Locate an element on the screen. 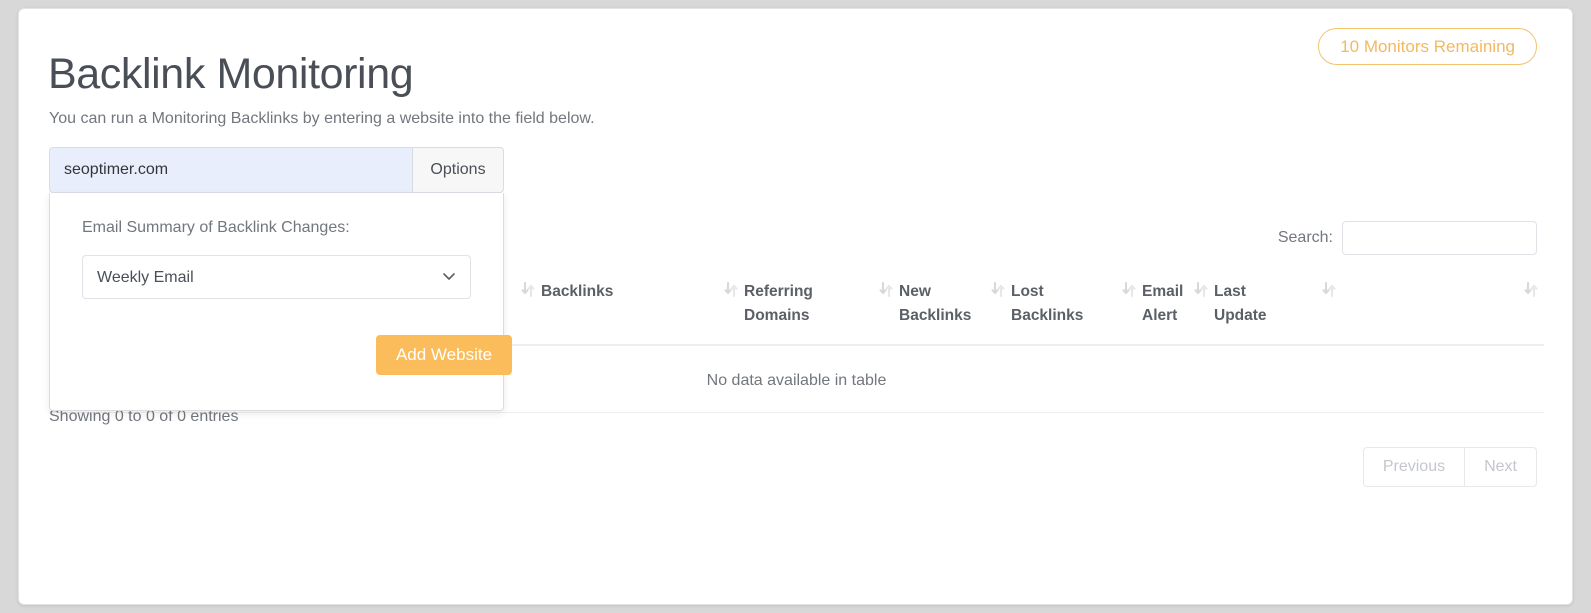 This screenshot has width=1591, height=613. column-header-label: New Backlinks is located at coordinates (935, 304).